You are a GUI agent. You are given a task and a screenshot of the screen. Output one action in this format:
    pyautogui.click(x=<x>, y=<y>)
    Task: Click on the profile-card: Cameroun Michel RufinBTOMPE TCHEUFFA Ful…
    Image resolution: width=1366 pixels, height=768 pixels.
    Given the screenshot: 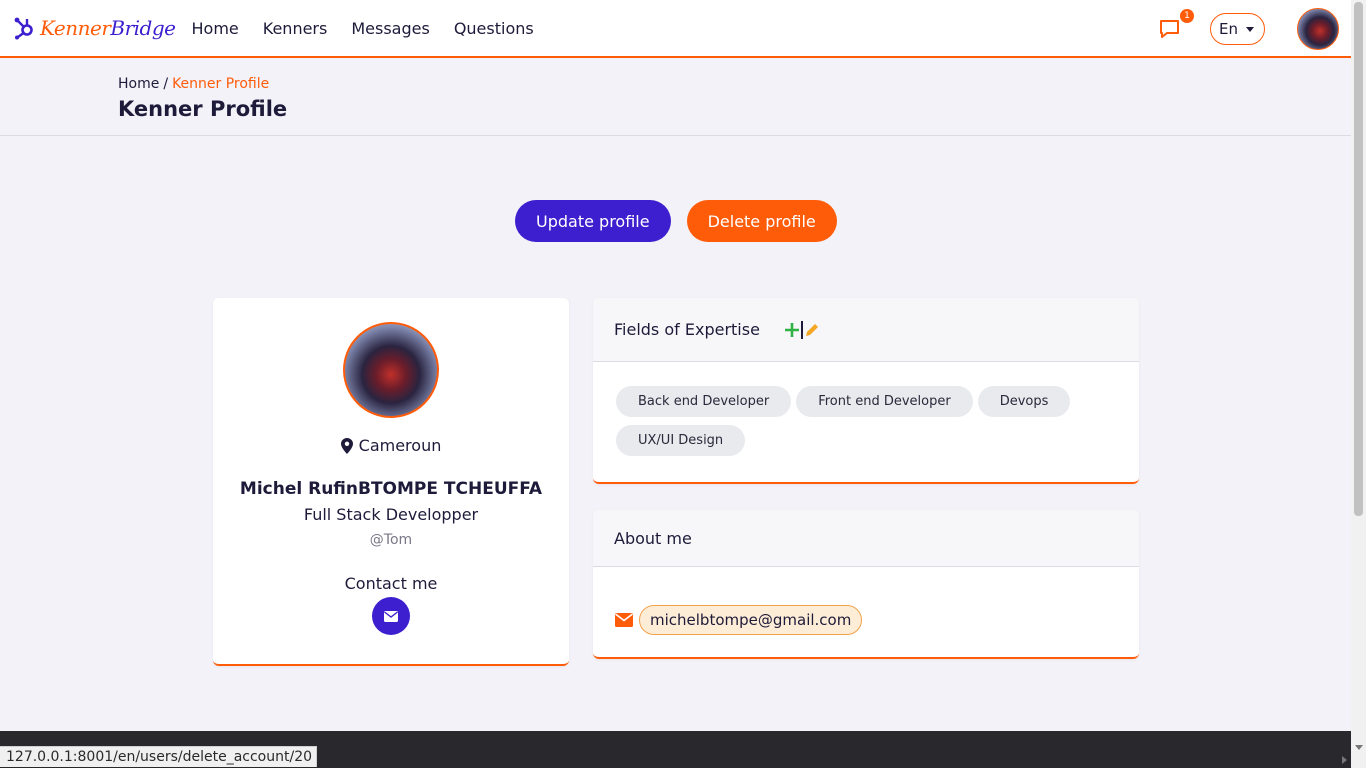 What is the action you would take?
    pyautogui.click(x=391, y=482)
    